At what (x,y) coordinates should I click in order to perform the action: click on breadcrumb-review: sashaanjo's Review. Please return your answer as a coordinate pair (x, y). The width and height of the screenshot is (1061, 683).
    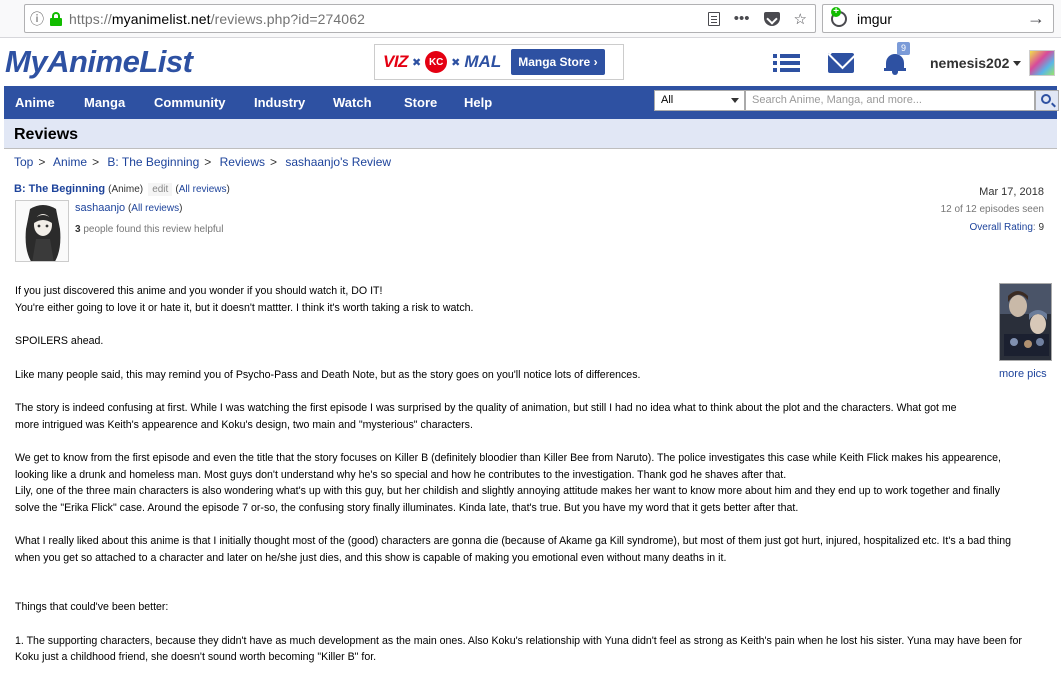
    Looking at the image, I should click on (338, 162).